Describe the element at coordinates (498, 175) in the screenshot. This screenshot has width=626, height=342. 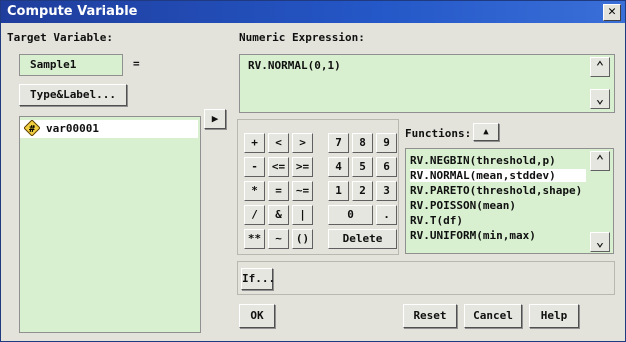
I see `function-list-item: RV.NORMAL(mean,stddev)` at that location.